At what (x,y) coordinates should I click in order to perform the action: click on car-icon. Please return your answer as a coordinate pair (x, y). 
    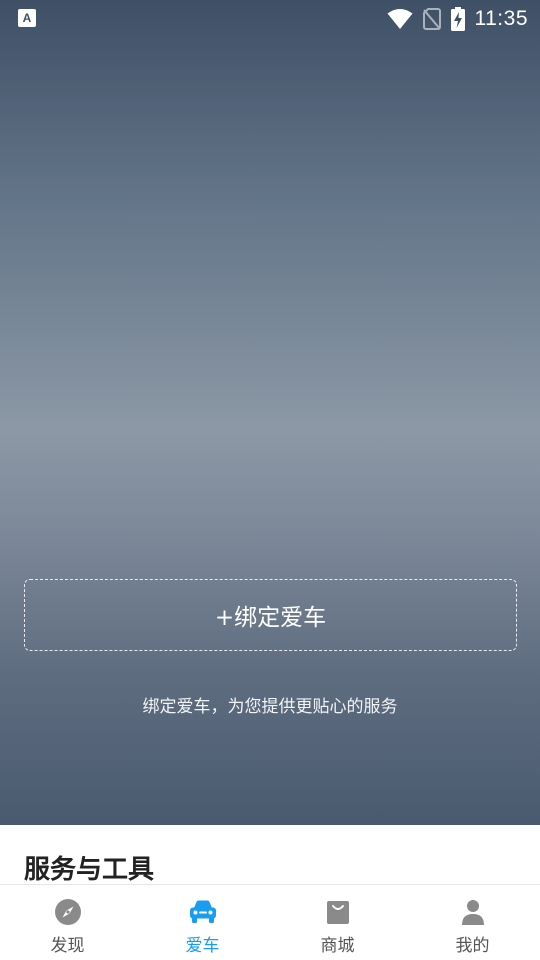
    Looking at the image, I should click on (203, 912).